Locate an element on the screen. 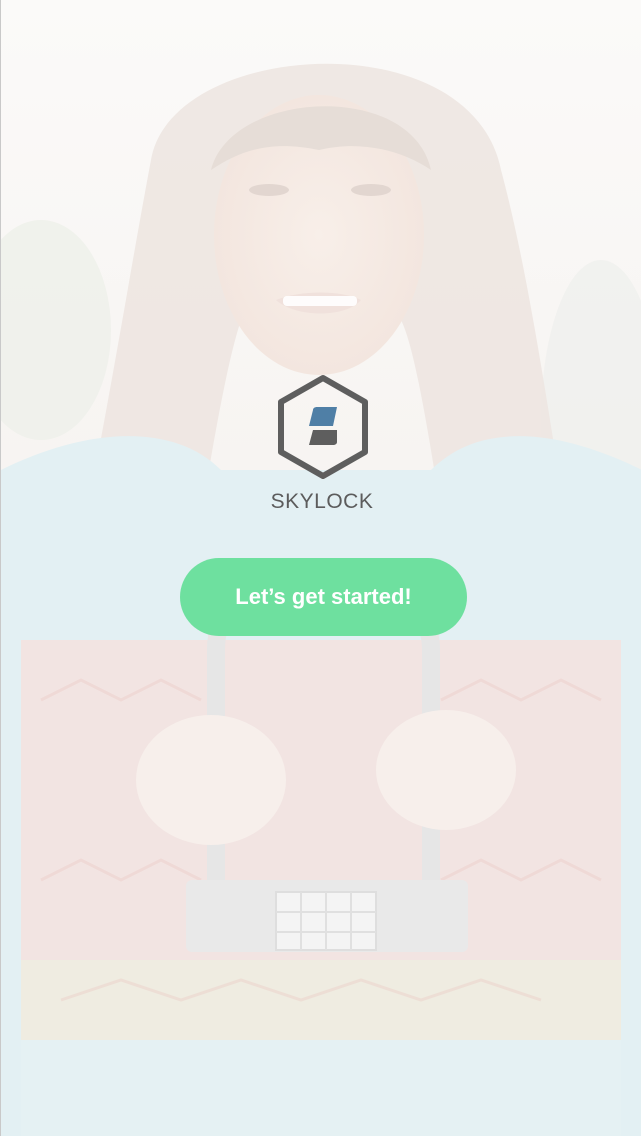 Image resolution: width=641 pixels, height=1136 pixels. get-started-button: Let’s get started! is located at coordinates (323, 597).